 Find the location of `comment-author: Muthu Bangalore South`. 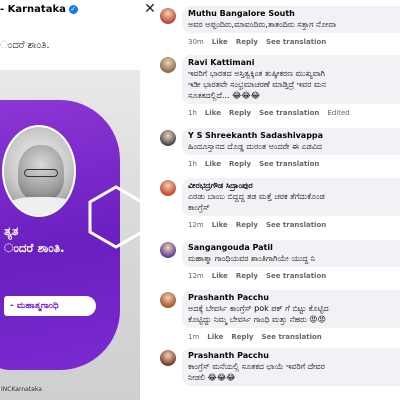

comment-author: Muthu Bangalore South is located at coordinates (294, 14).